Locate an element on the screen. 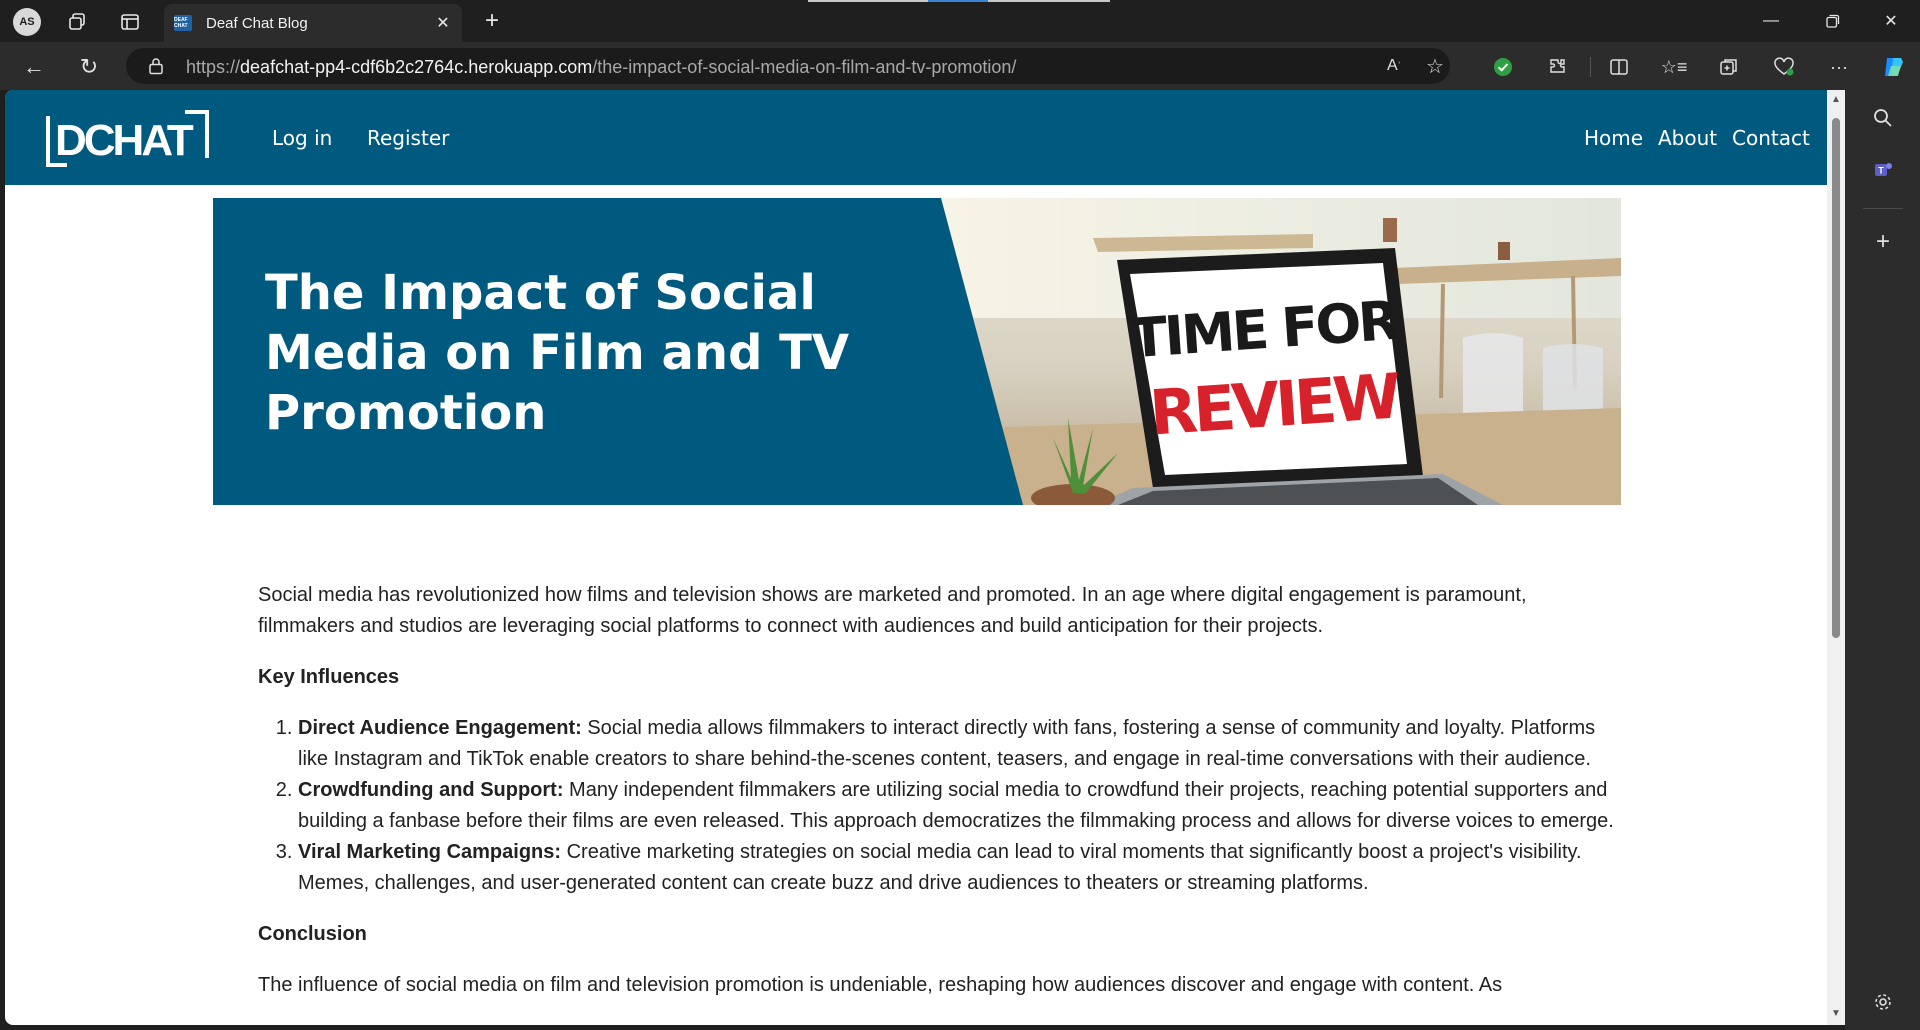  page-scrollbar: ▲ ▼ is located at coordinates (1836, 557).